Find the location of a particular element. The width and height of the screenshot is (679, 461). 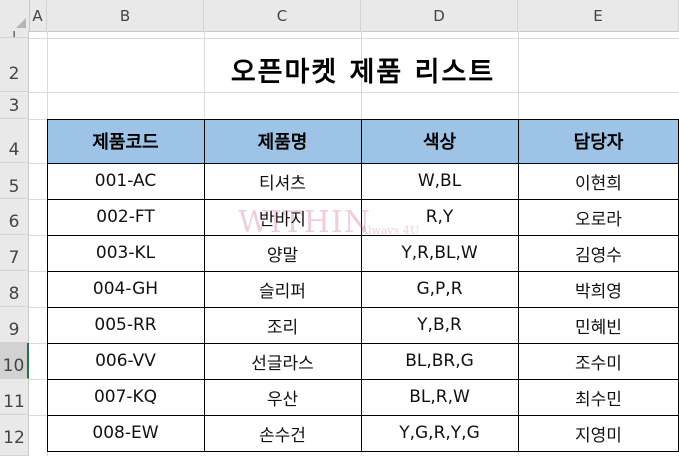

cell-manager: 오로라 is located at coordinates (598, 217).